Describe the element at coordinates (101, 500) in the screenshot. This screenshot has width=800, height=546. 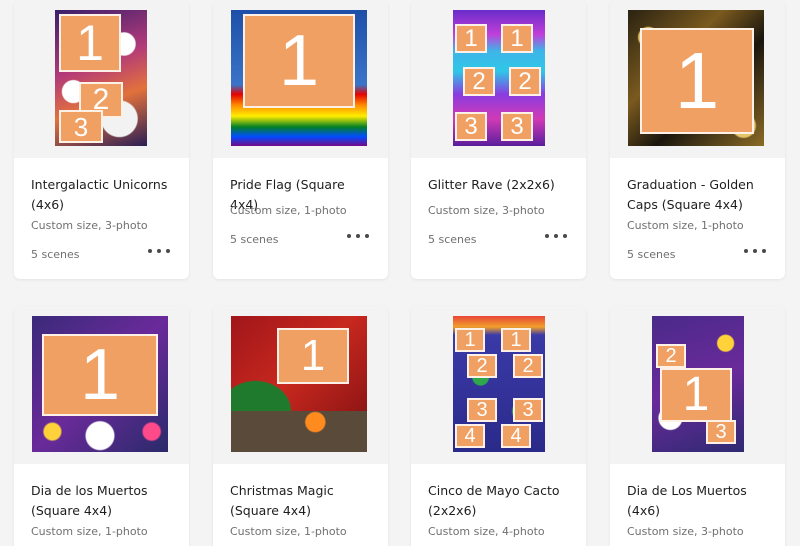
I see `template-title: Dia de los Muertos (Square 4x4)` at that location.